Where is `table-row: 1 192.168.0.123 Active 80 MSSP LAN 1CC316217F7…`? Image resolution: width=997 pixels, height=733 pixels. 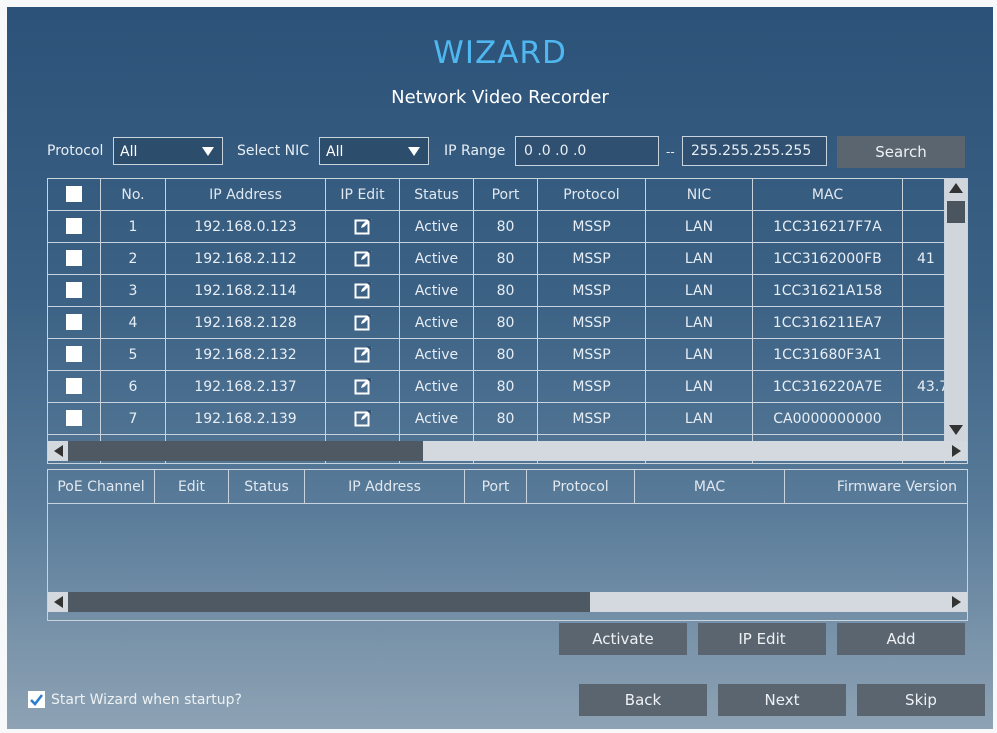
table-row: 1 192.168.0.123 Active 80 MSSP LAN 1CC316217F7… is located at coordinates (496, 227).